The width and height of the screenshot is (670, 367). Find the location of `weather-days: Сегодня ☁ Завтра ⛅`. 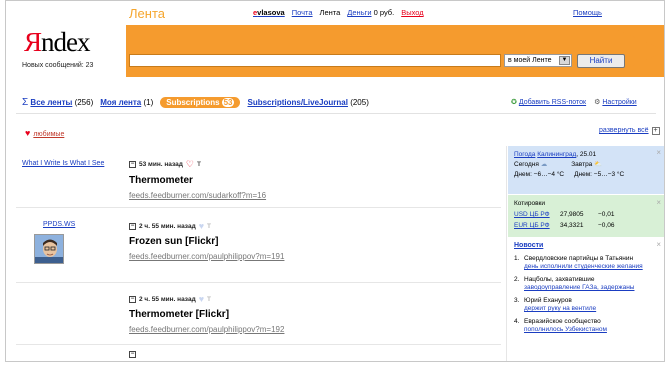

weather-days: Сегодня ☁ Завтра ⛅ is located at coordinates (586, 165).